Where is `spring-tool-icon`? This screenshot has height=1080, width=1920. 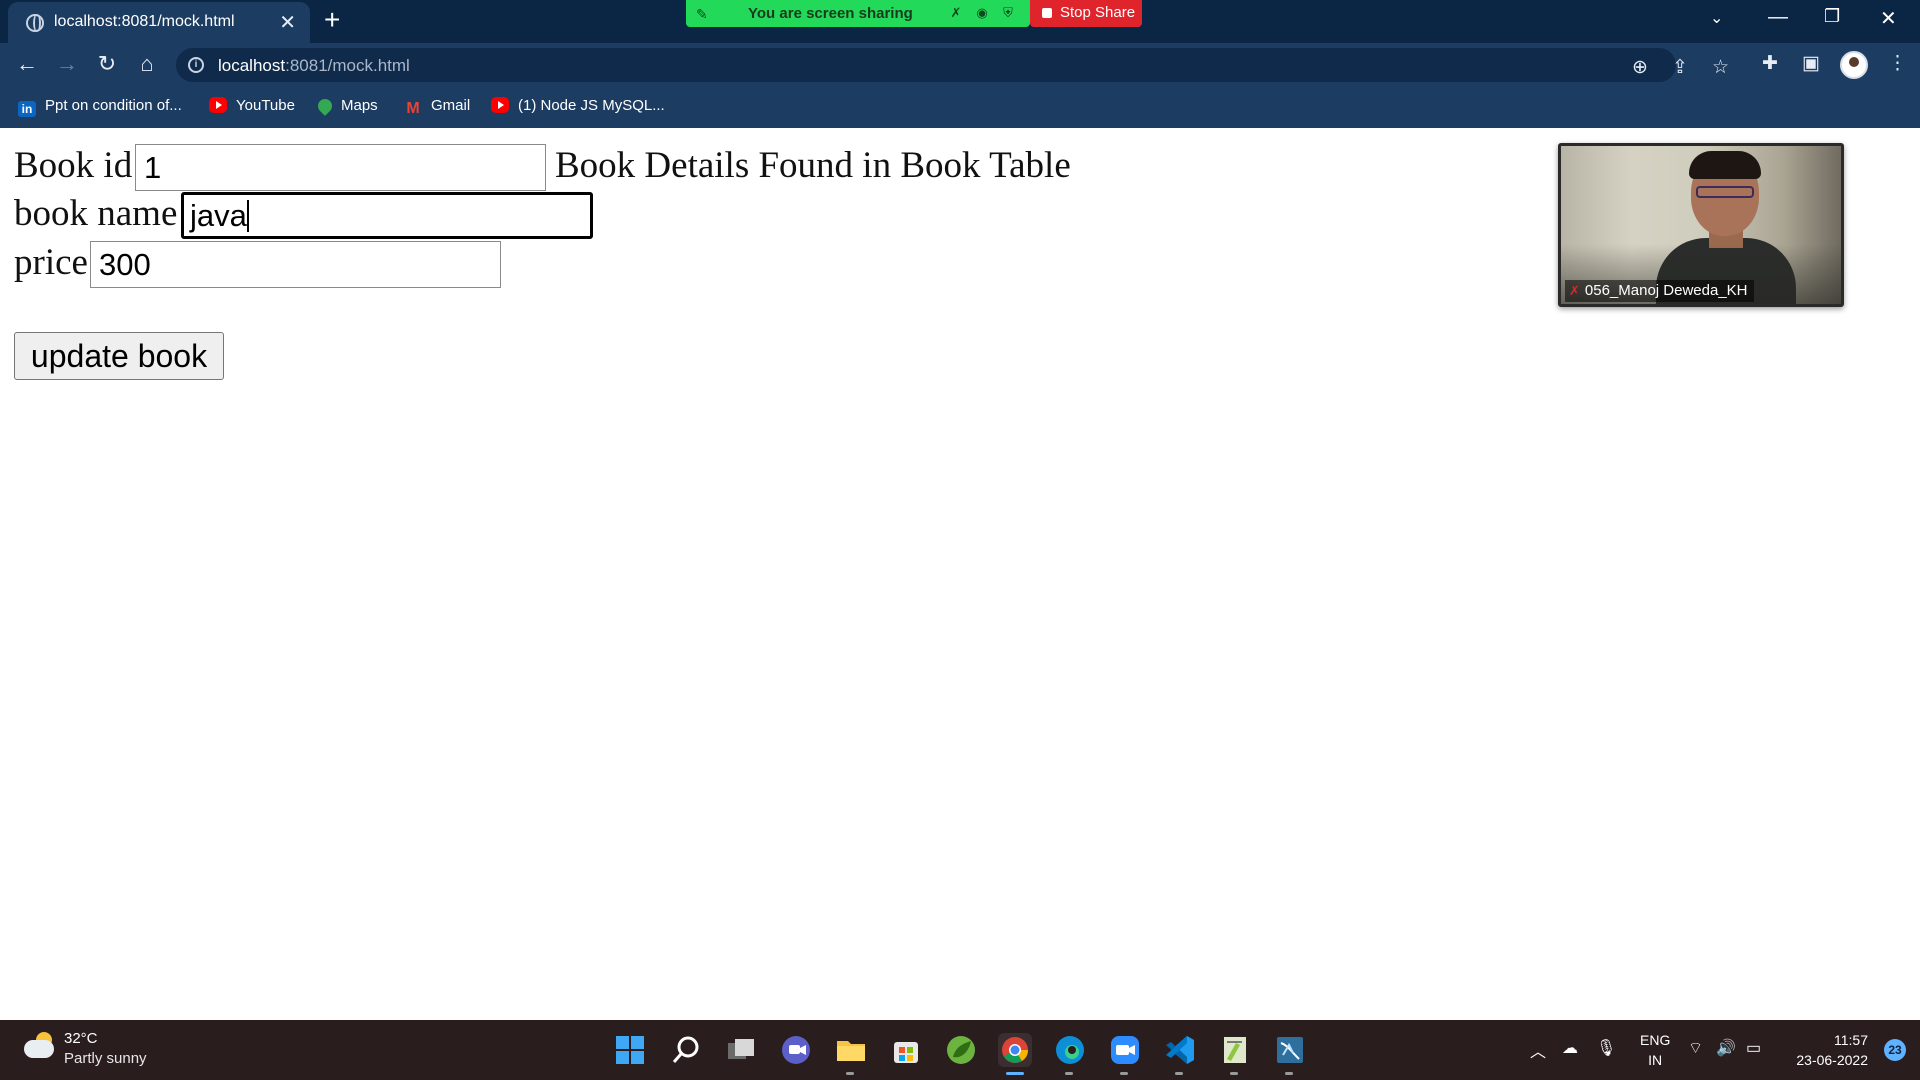
spring-tool-icon is located at coordinates (961, 1050).